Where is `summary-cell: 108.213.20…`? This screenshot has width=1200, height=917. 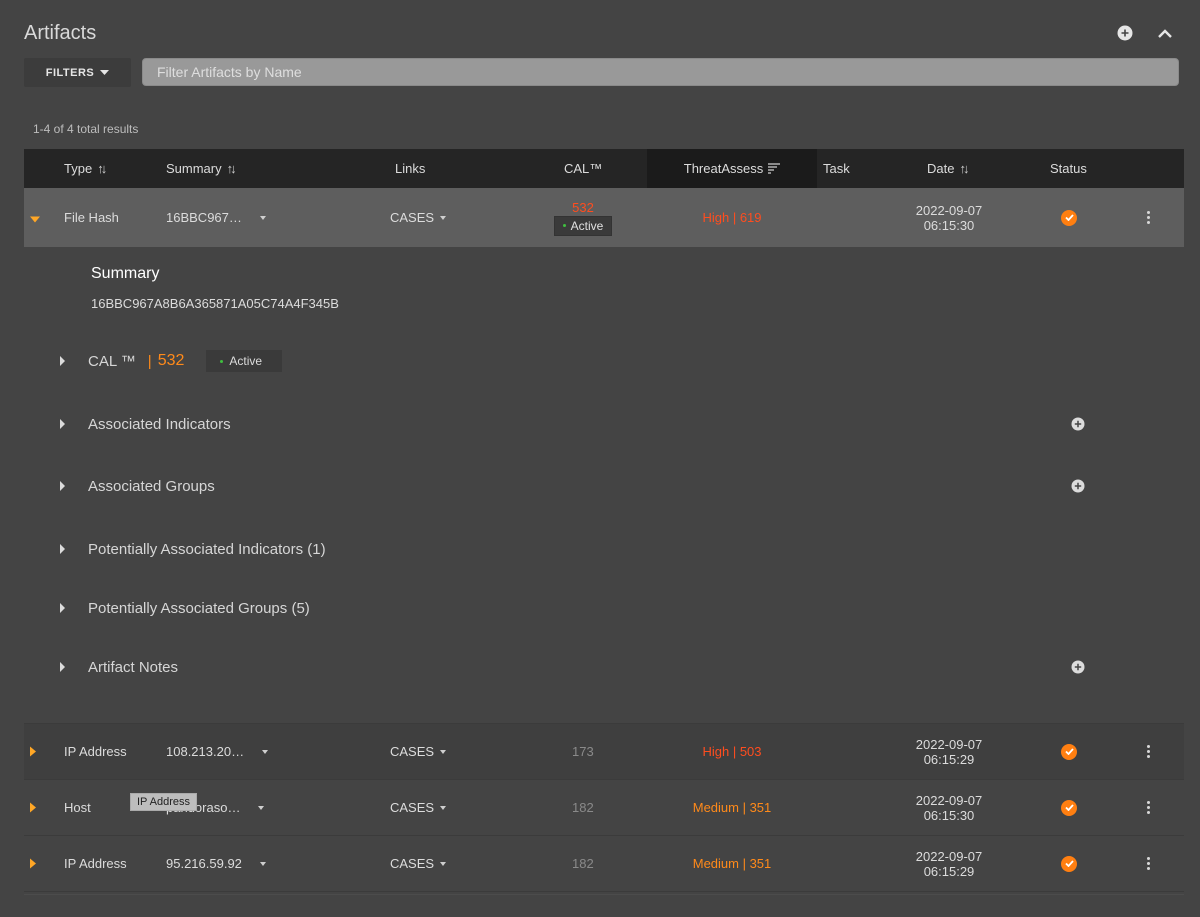
summary-cell: 108.213.20… is located at coordinates (217, 751).